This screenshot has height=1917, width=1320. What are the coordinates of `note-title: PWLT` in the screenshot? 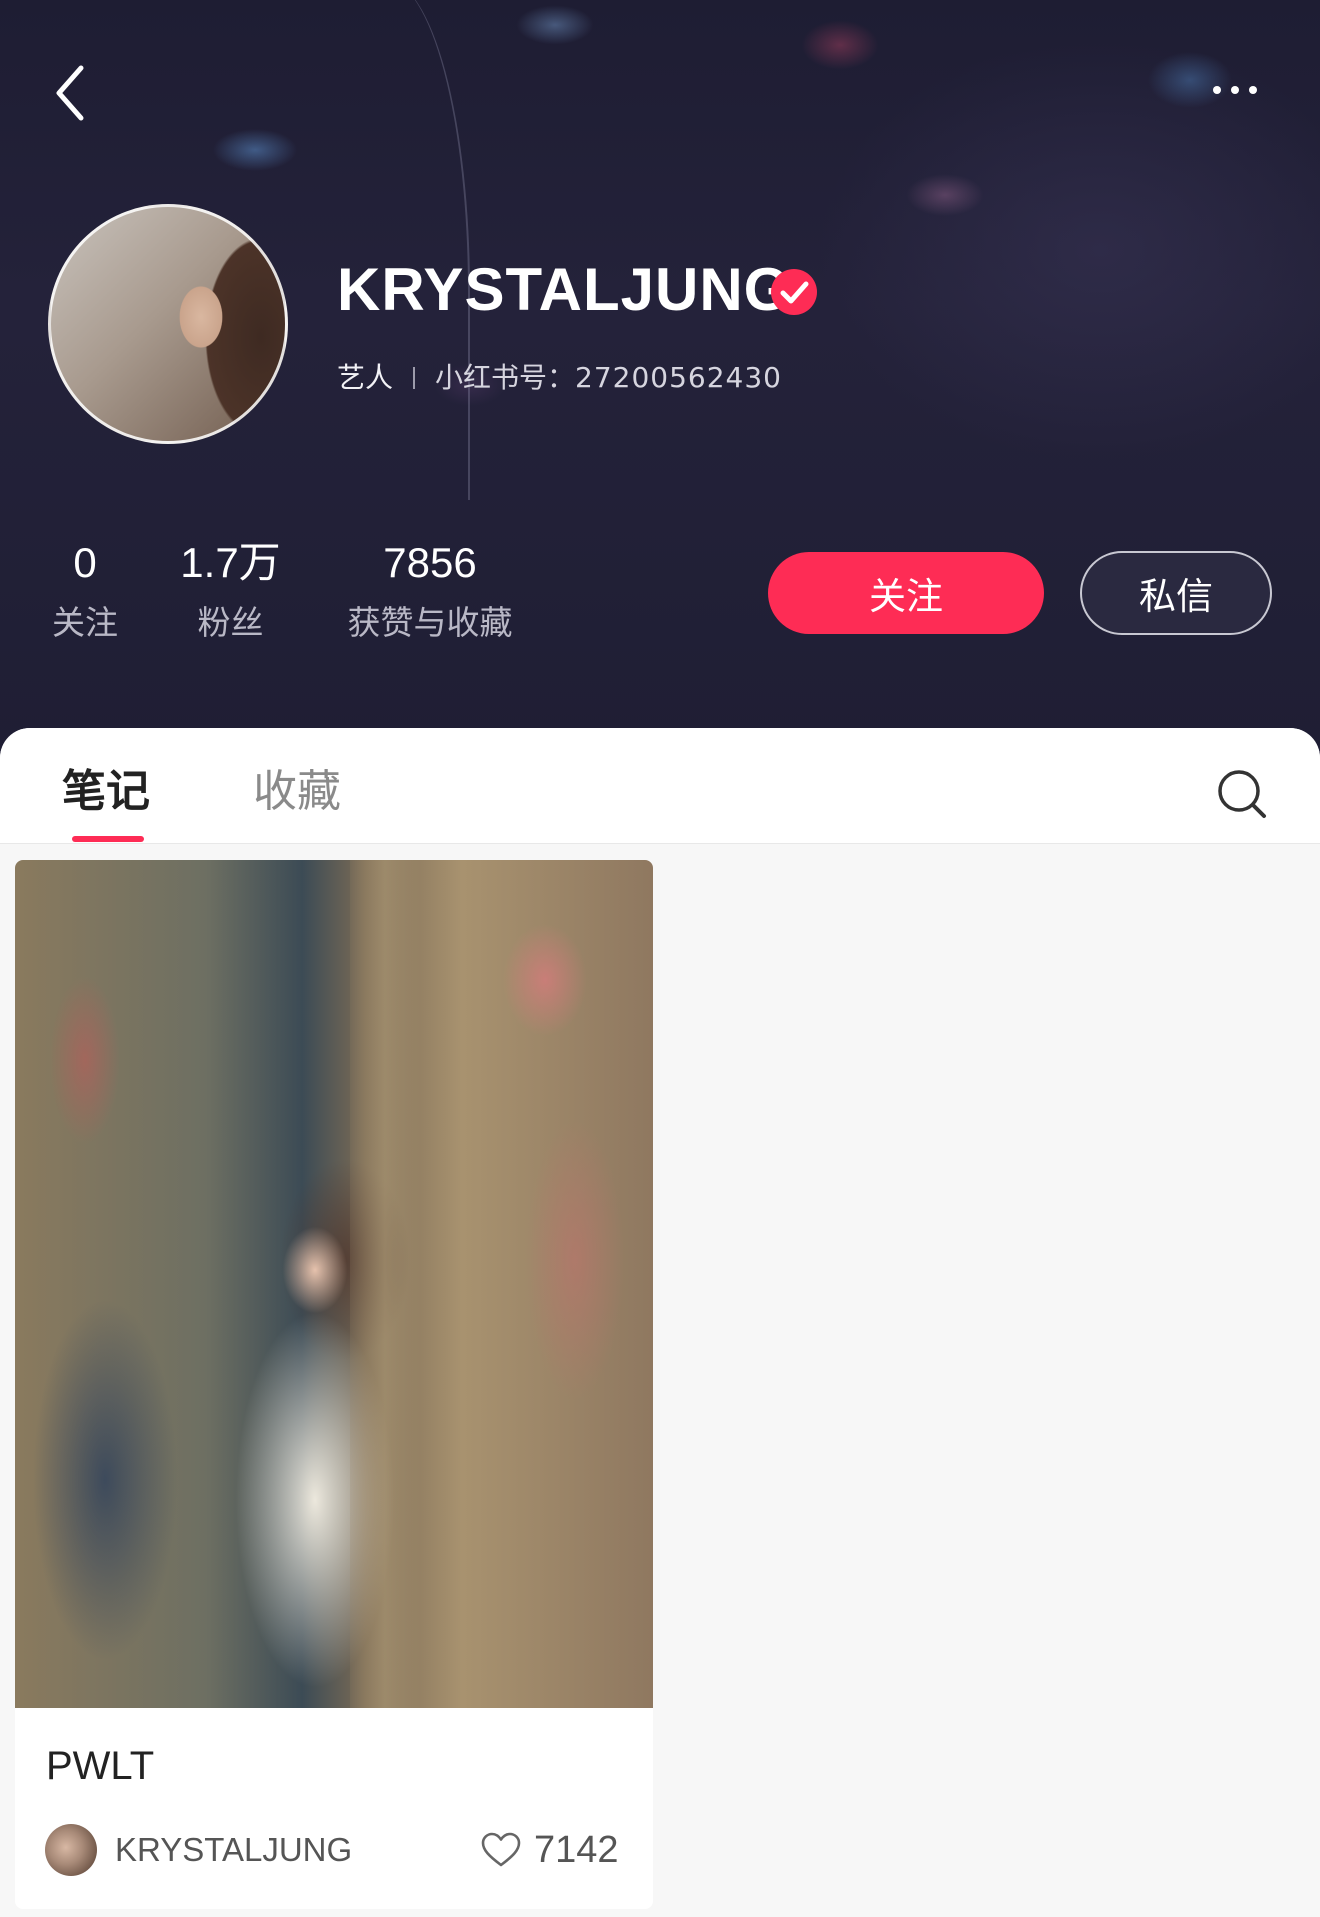 It's located at (100, 1766).